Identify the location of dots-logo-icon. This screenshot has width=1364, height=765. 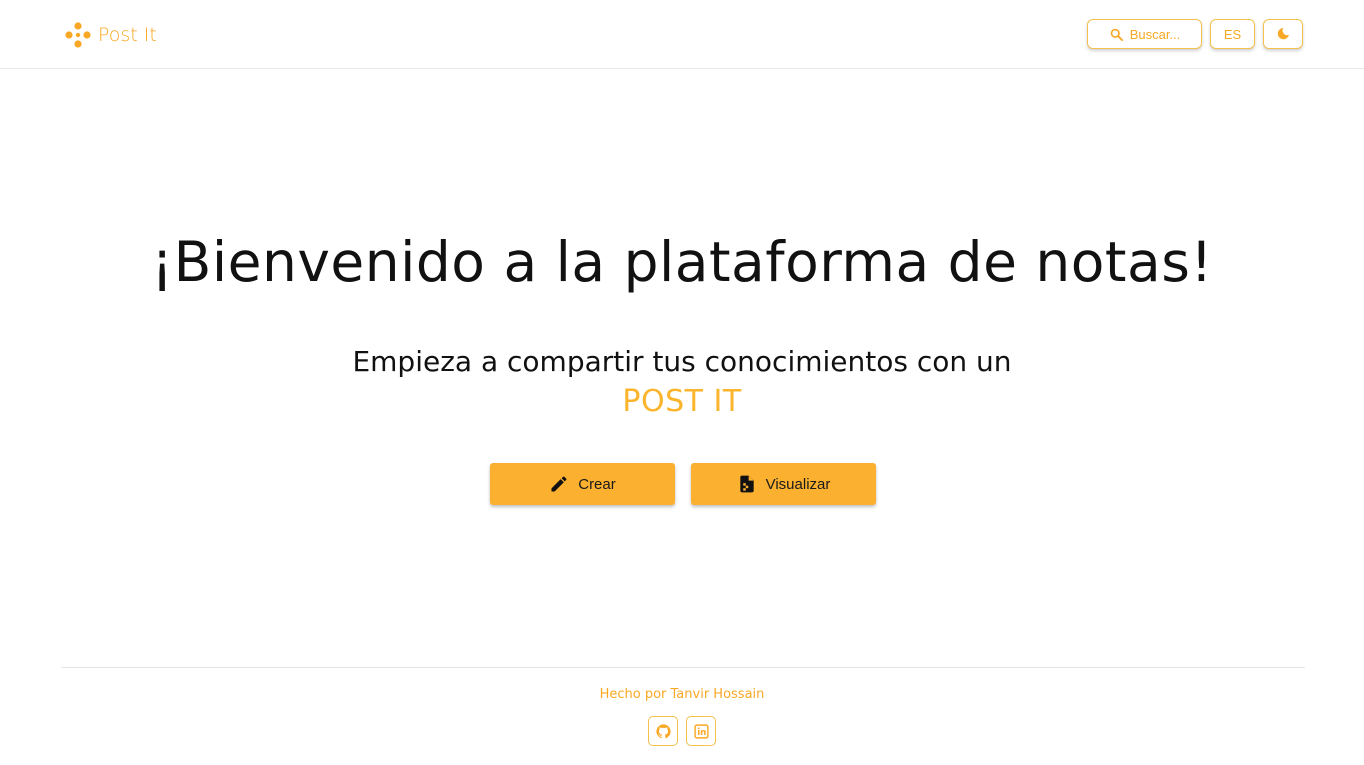
(78, 35).